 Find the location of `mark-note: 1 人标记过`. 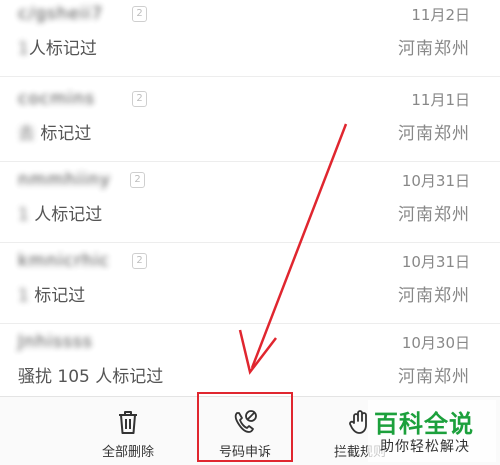

mark-note: 1 人标记过 is located at coordinates (60, 212).